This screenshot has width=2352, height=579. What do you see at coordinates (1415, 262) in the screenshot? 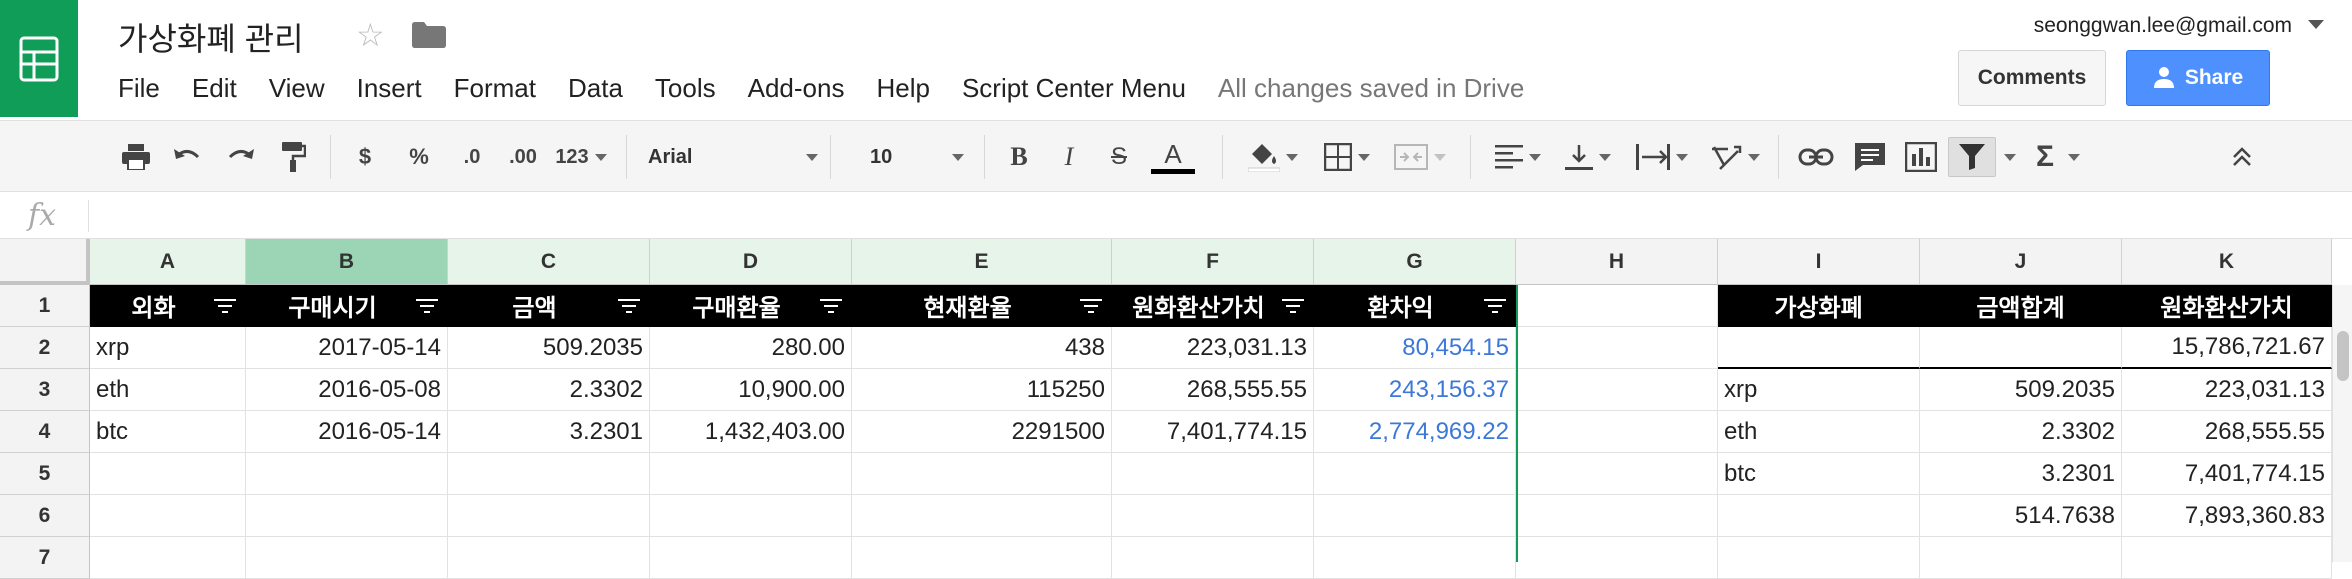
I see `column-header-g: G` at bounding box center [1415, 262].